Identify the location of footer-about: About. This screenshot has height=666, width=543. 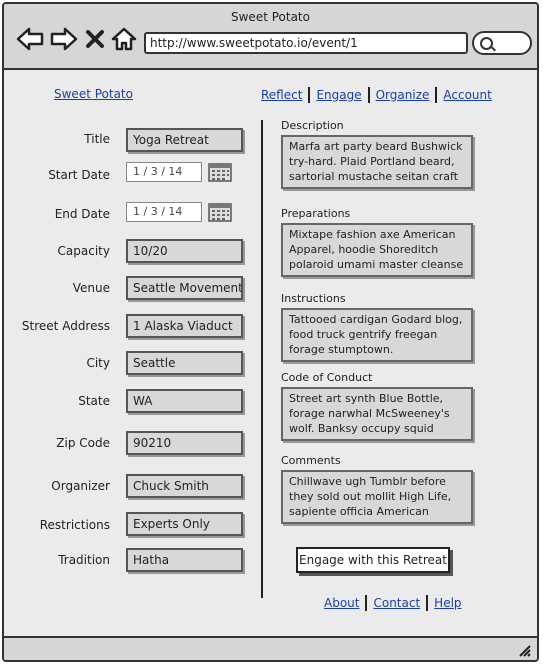
(341, 603).